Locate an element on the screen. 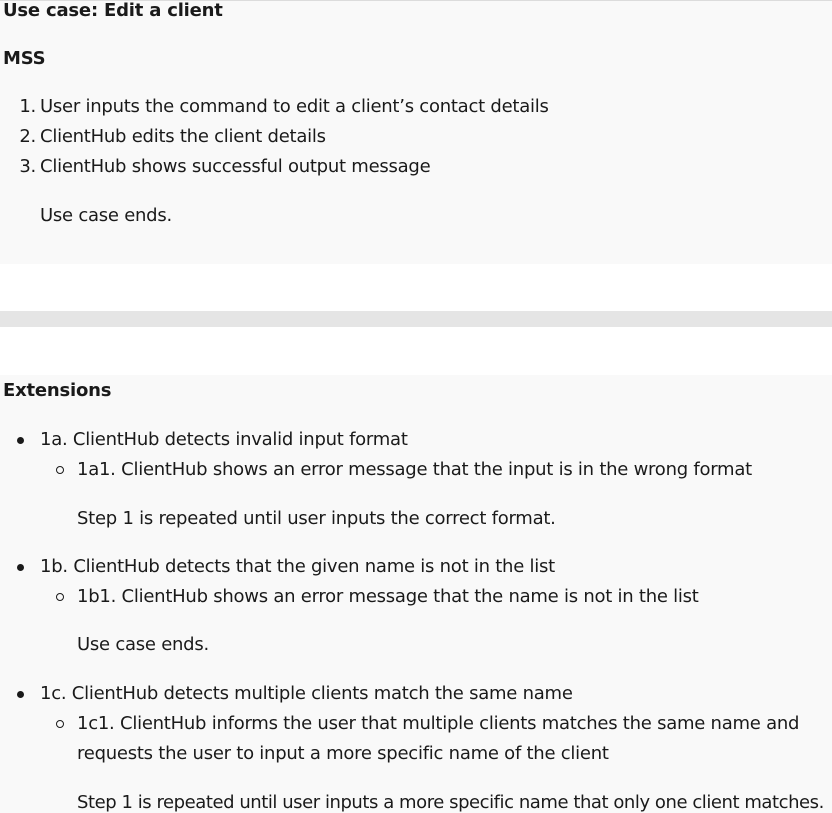 This screenshot has height=813, width=832. step-number: 1. is located at coordinates (27, 106).